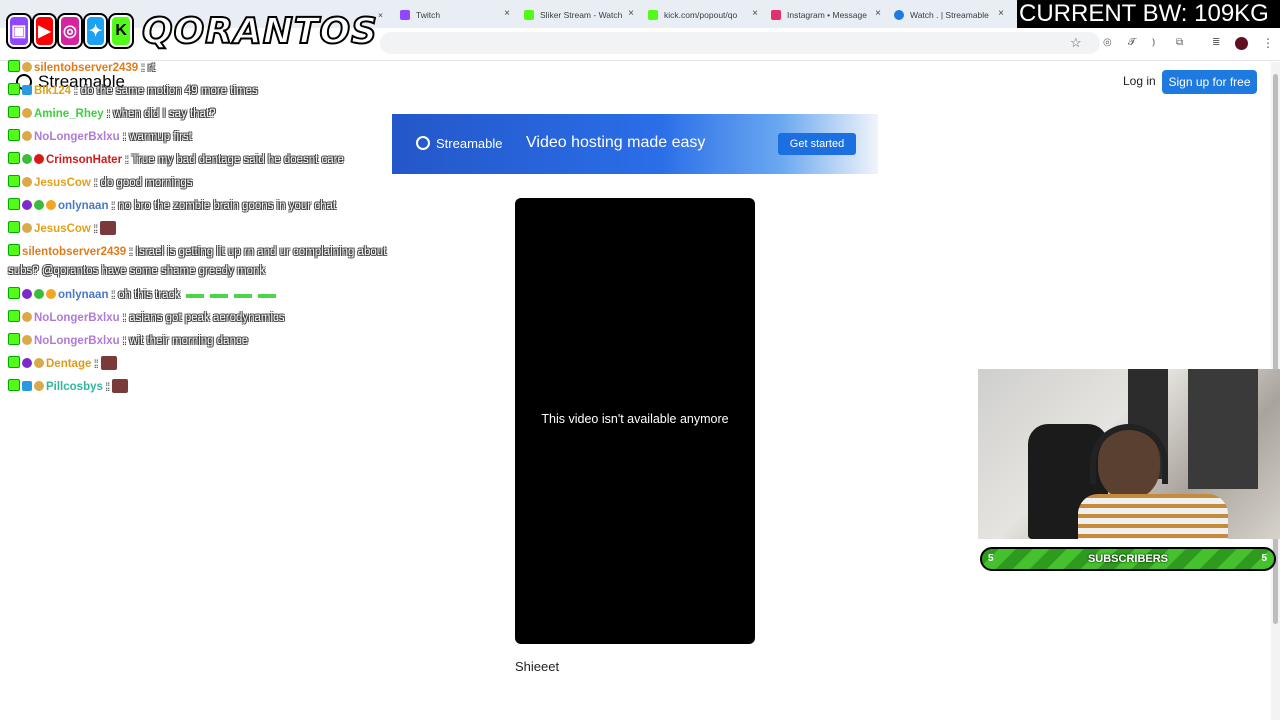 The height and width of the screenshot is (720, 1280). What do you see at coordinates (193, 31) in the screenshot?
I see `social-overlay: ▣ ▶ ◎ ✦ K QORANTOS` at bounding box center [193, 31].